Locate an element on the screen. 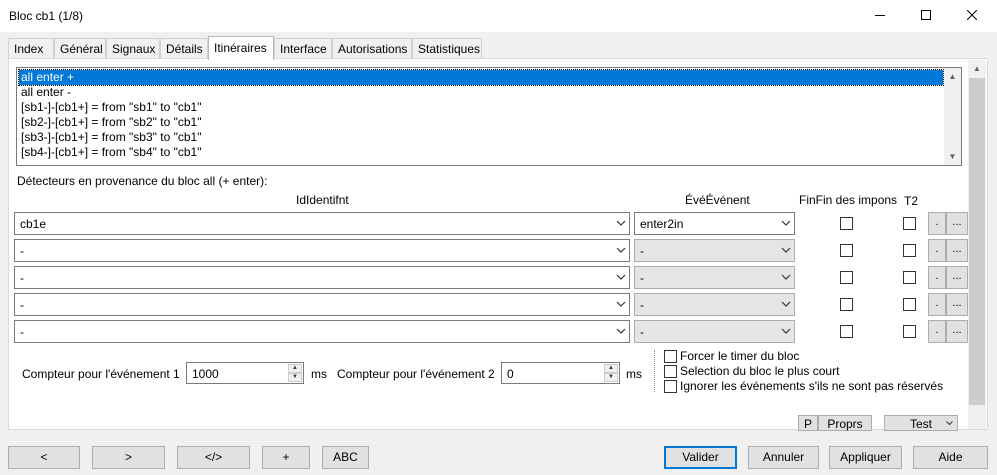 This screenshot has width=997, height=475. counter2-spinbox: 0 ▲ ▼ is located at coordinates (560, 373).